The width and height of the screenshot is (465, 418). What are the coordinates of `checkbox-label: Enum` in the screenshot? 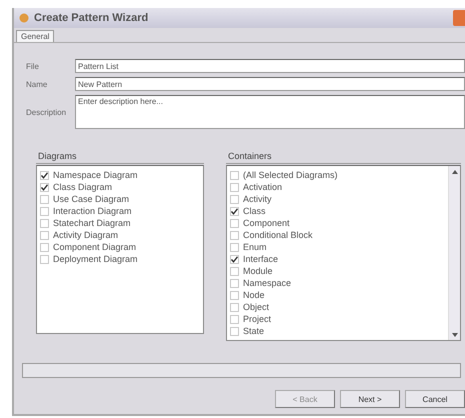 It's located at (255, 247).